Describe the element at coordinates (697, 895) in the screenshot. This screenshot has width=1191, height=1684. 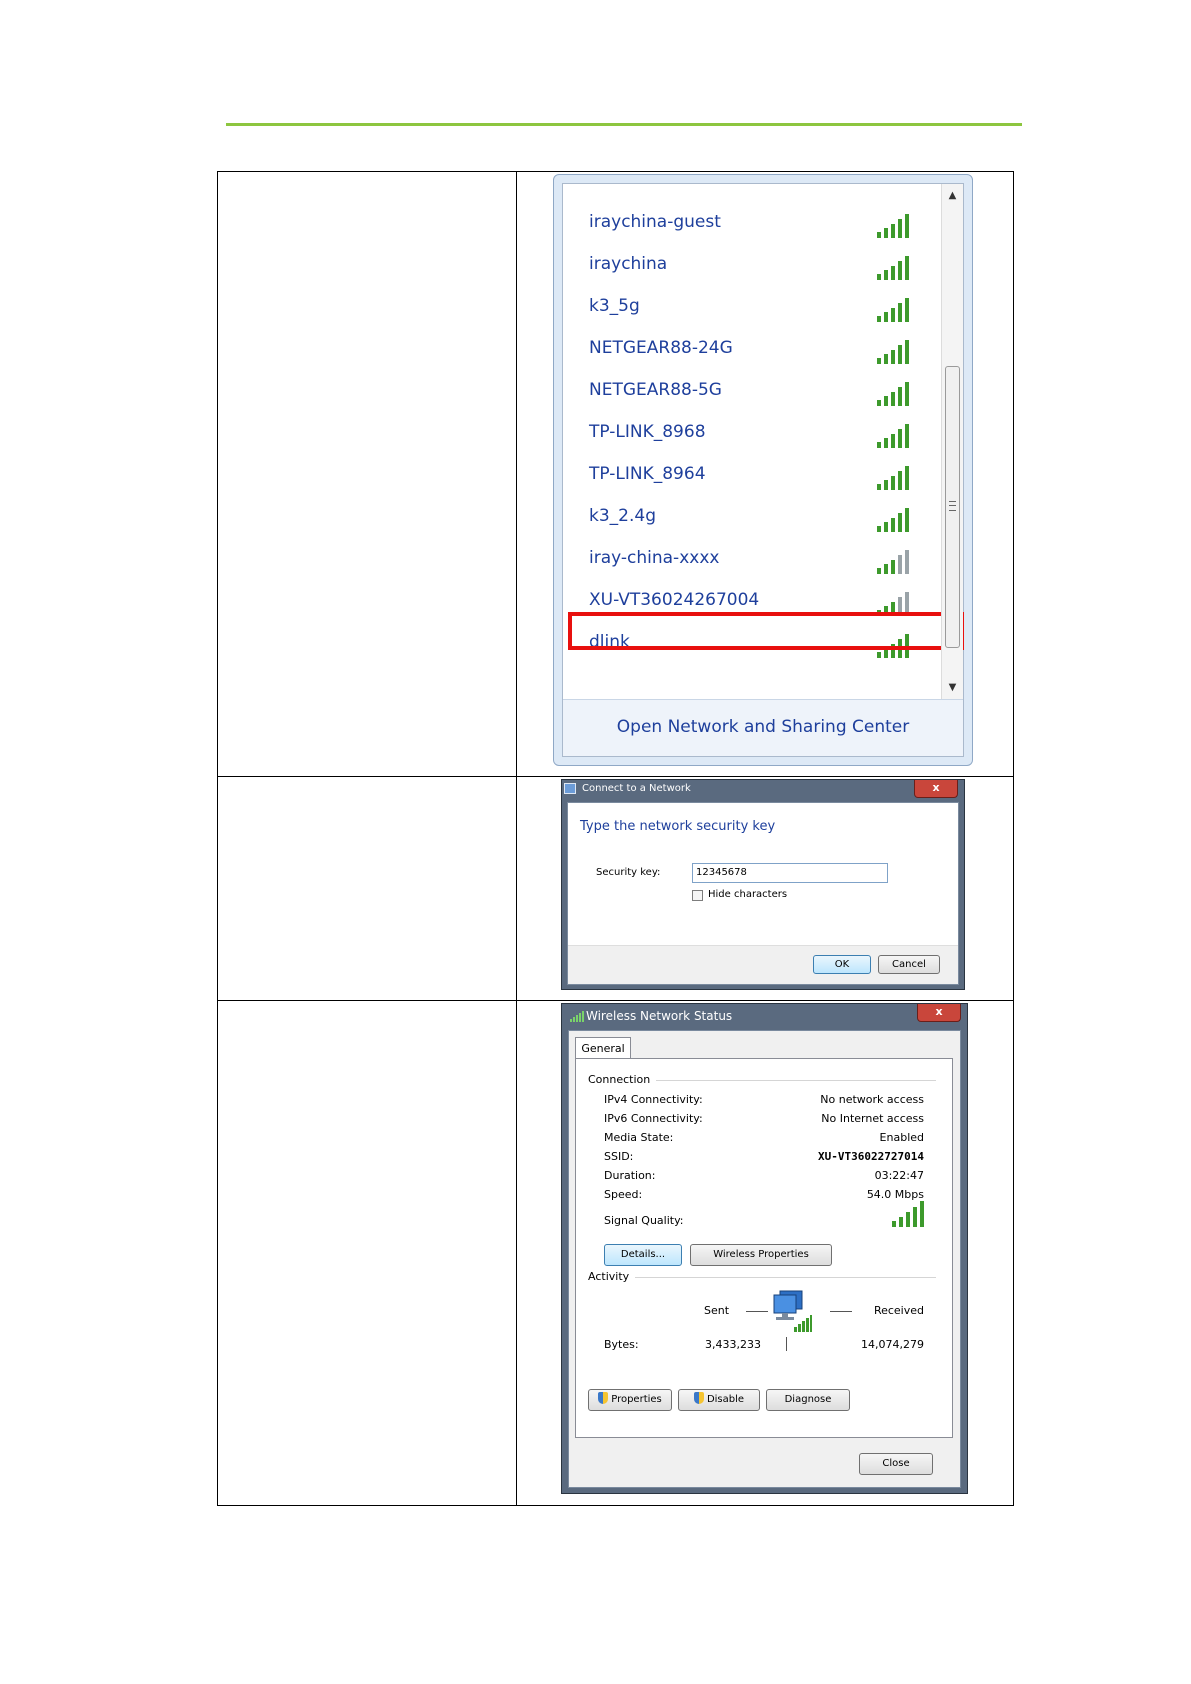
I see `hide-characters-checkbox` at that location.